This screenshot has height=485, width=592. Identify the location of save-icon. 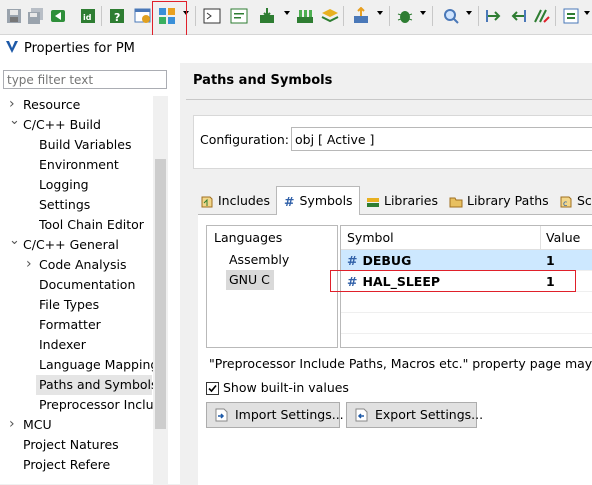
(14, 16).